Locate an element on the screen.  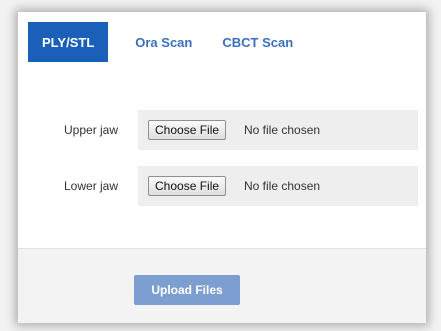
lower-jaw-label: Lower jaw is located at coordinates (91, 186).